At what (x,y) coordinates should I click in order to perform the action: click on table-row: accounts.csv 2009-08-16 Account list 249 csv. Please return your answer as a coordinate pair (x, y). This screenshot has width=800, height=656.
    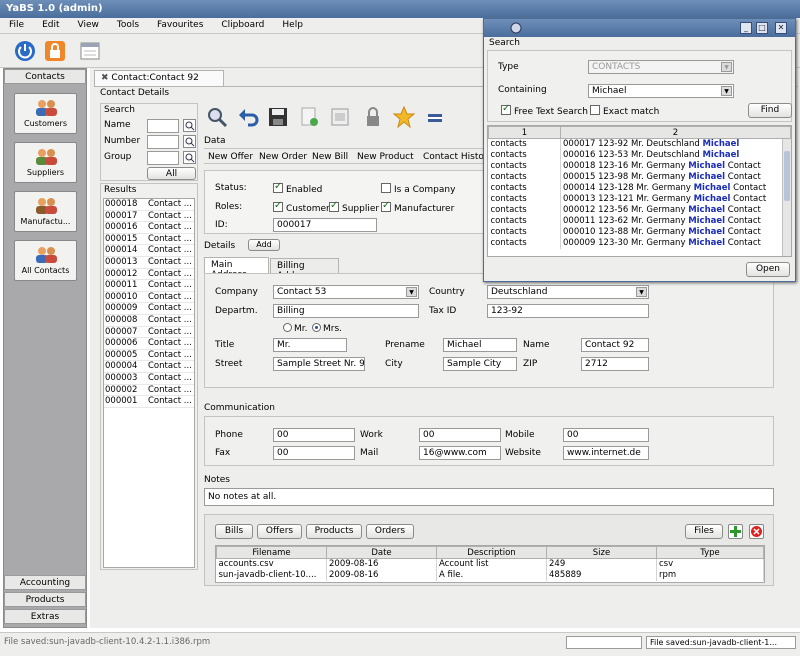
    Looking at the image, I should click on (490, 564).